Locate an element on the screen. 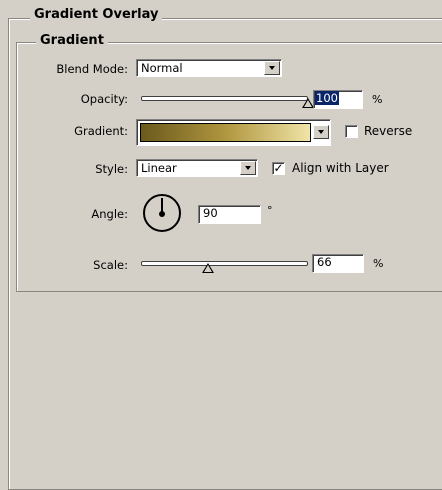 Image resolution: width=442 pixels, height=490 pixels. opacity-label: Opacity: is located at coordinates (104, 99).